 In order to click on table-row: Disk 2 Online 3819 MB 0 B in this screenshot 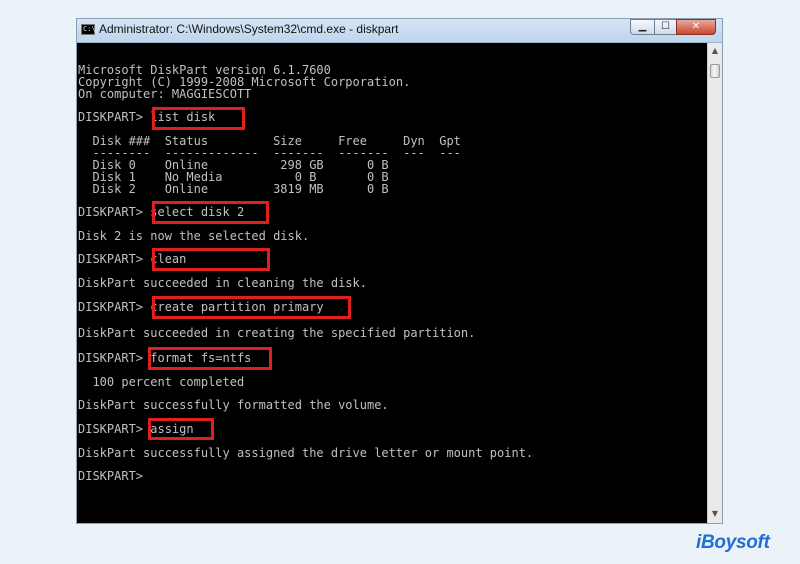, I will do `click(233, 189)`.